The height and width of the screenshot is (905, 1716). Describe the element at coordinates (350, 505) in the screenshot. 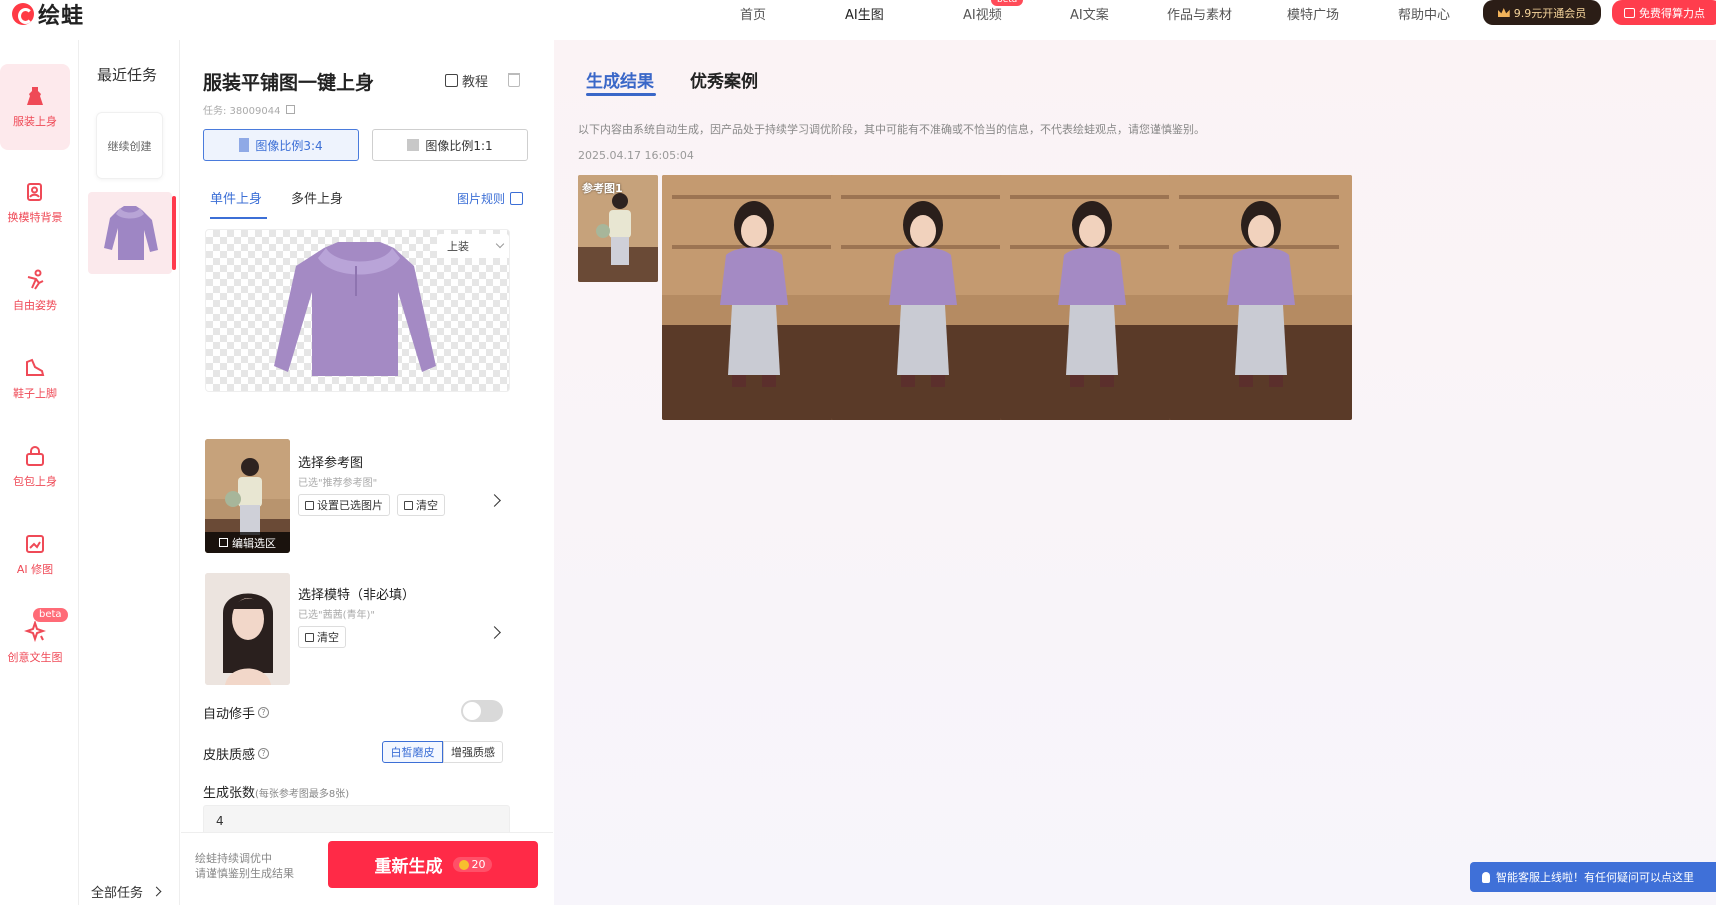

I see `set-selected-label: 设置已选图片` at that location.